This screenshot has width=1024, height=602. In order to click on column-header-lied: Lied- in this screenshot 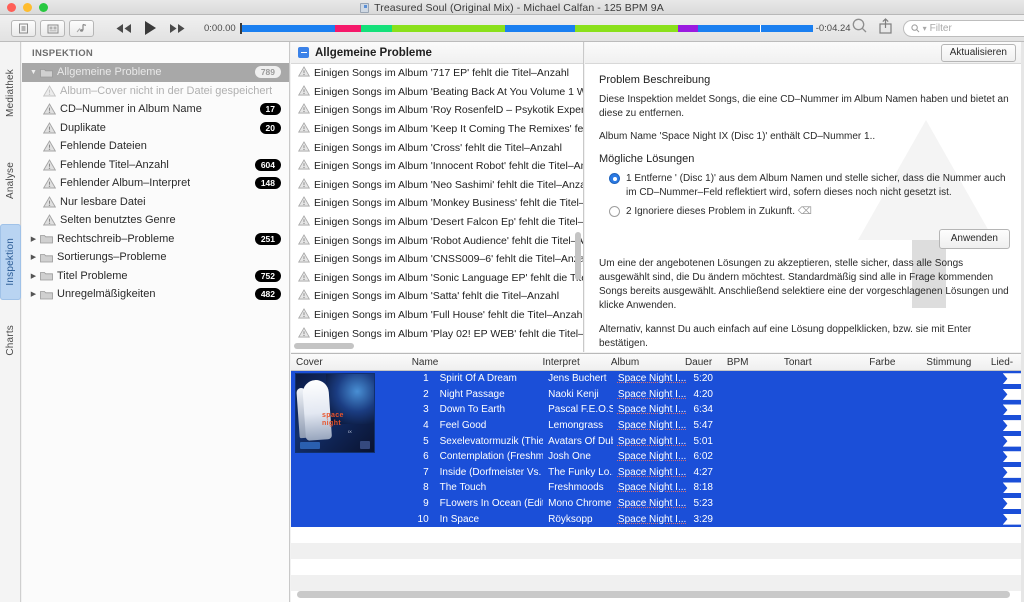, I will do `click(1005, 362)`.